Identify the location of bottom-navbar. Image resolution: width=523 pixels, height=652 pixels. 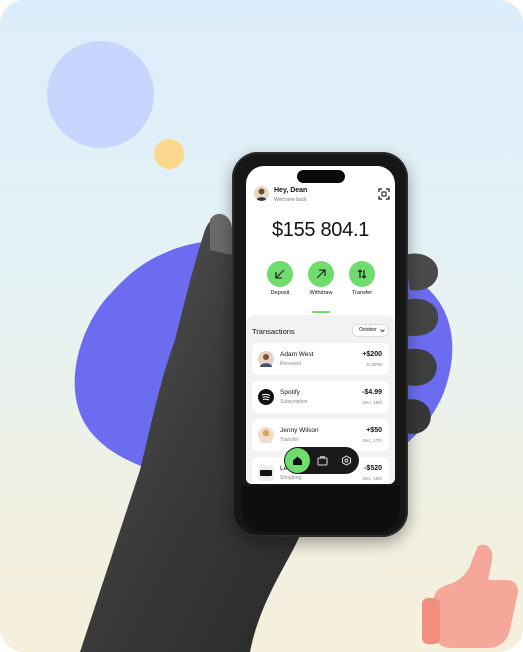
(321, 460).